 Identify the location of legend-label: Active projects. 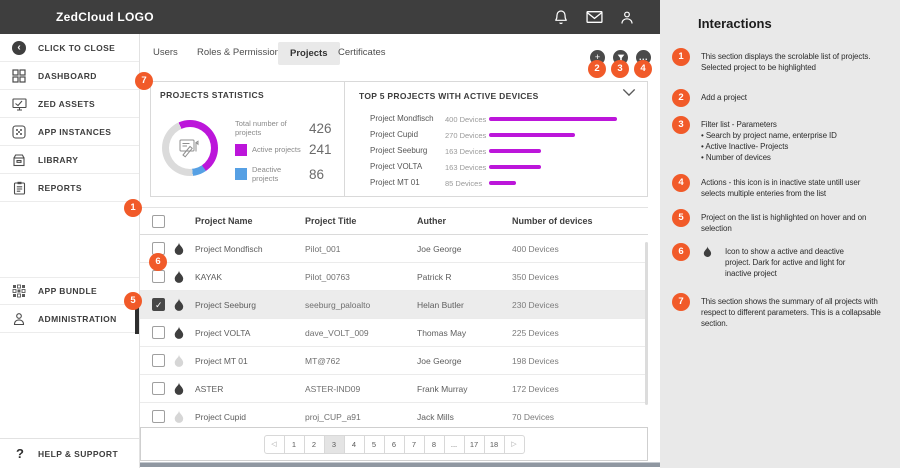
(276, 149).